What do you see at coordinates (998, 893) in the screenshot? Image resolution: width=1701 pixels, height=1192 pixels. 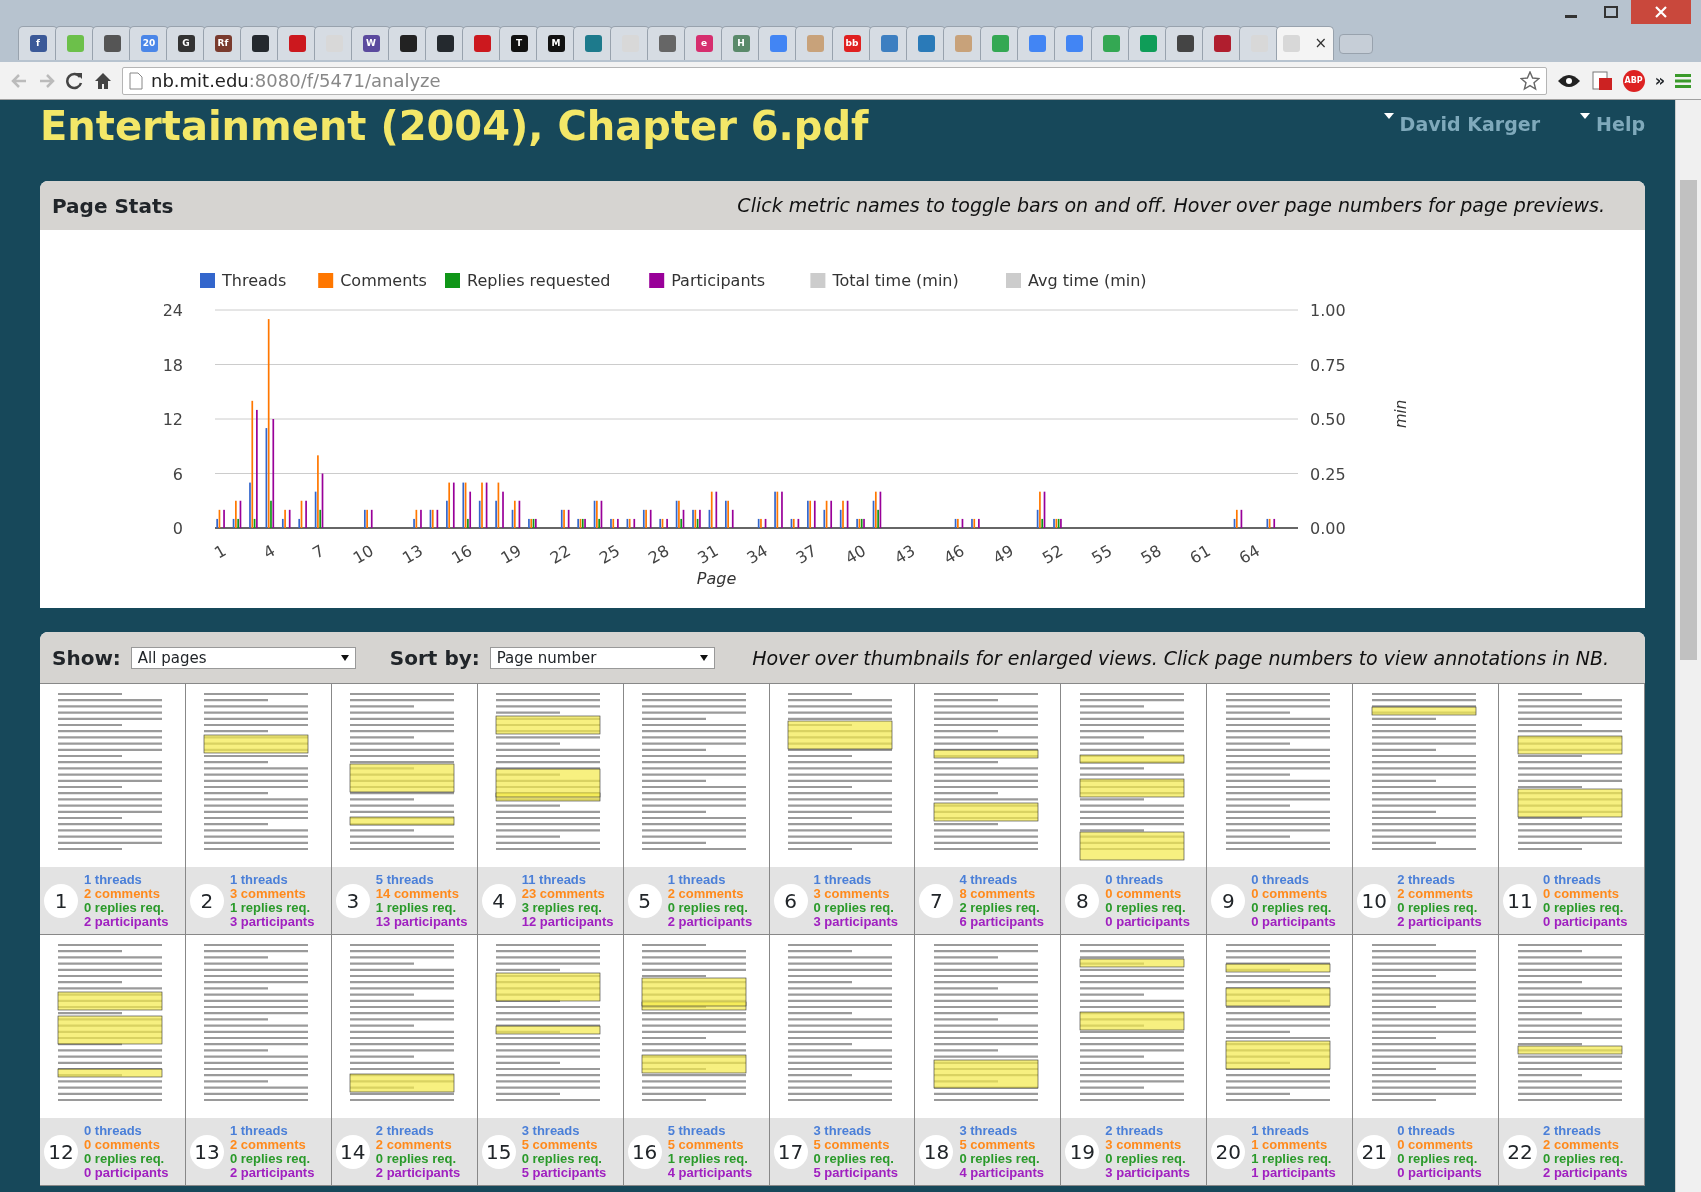 I see `comments-count: 8 comments` at bounding box center [998, 893].